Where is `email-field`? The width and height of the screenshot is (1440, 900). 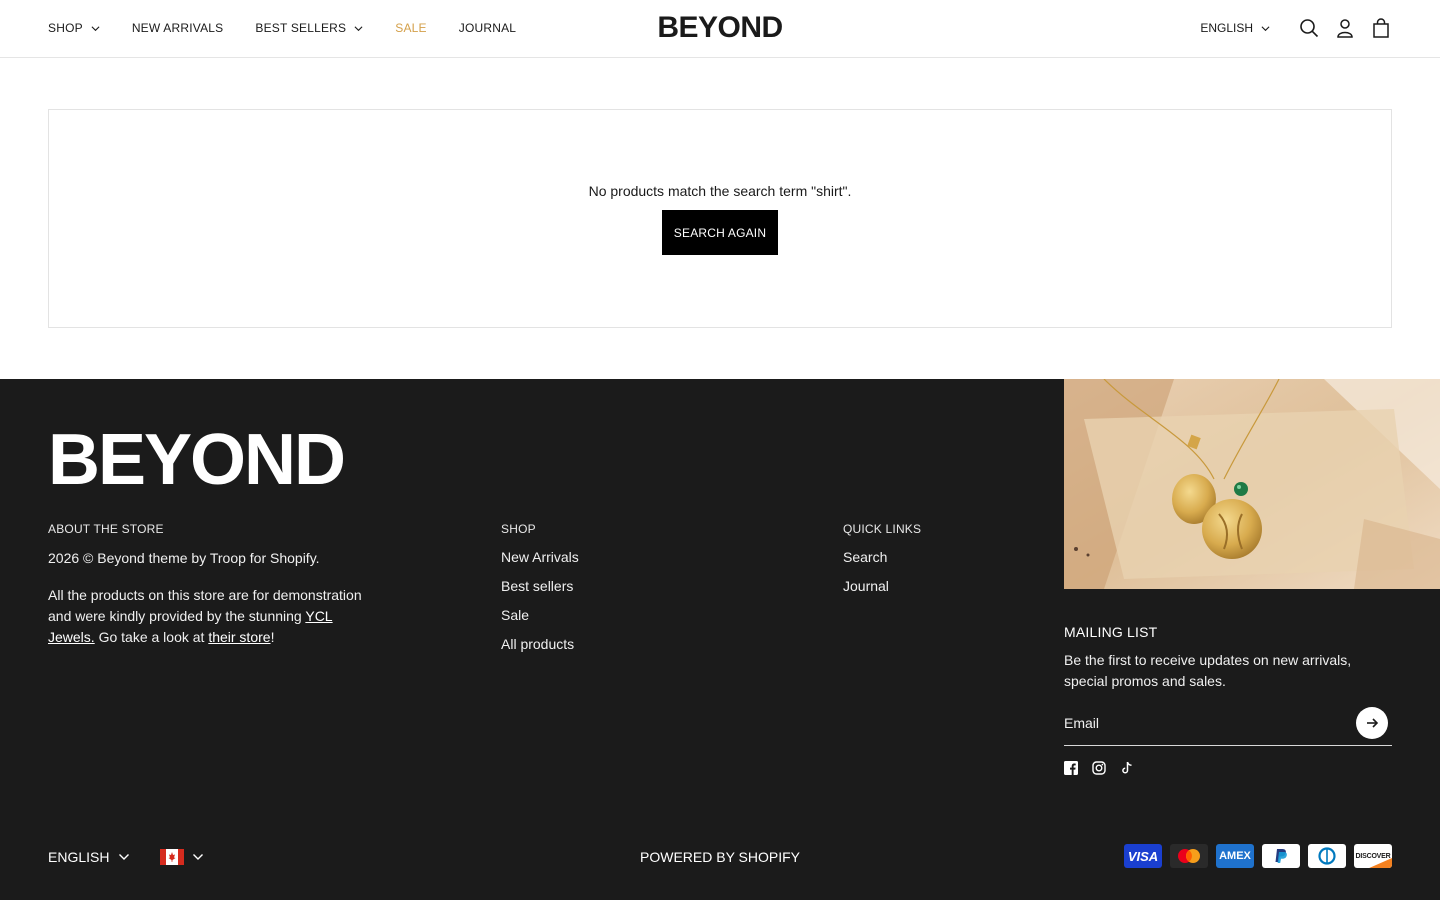 email-field is located at coordinates (1228, 726).